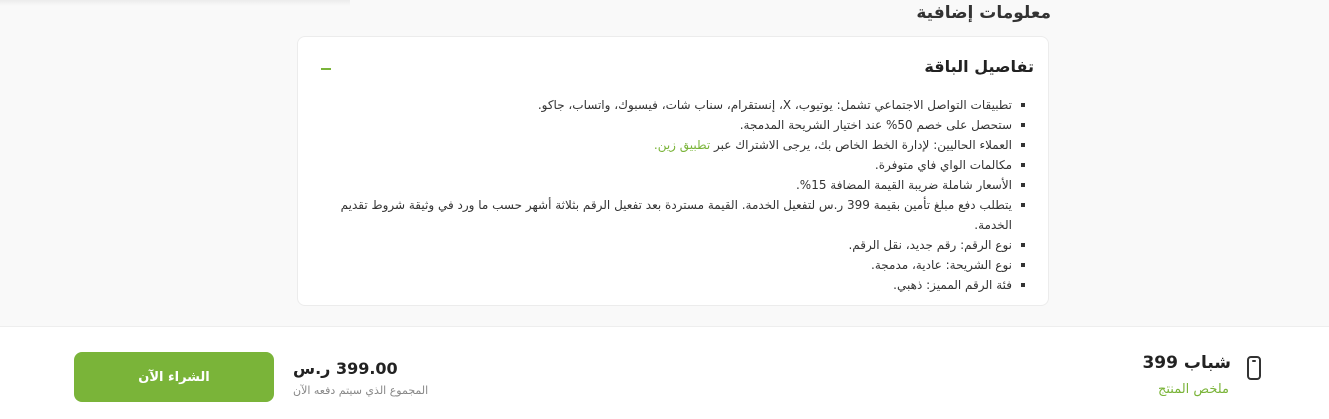 Image resolution: width=1329 pixels, height=419 pixels. What do you see at coordinates (1193, 389) in the screenshot?
I see `product-summary-link: ملخص المنتج` at bounding box center [1193, 389].